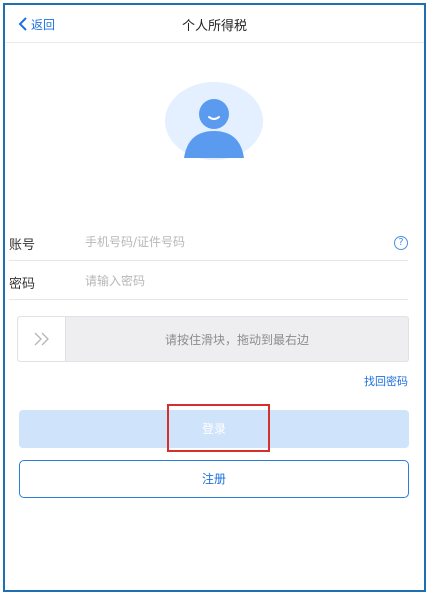 Image resolution: width=429 pixels, height=595 pixels. What do you see at coordinates (401, 243) in the screenshot?
I see `question-circle-icon: ?` at bounding box center [401, 243].